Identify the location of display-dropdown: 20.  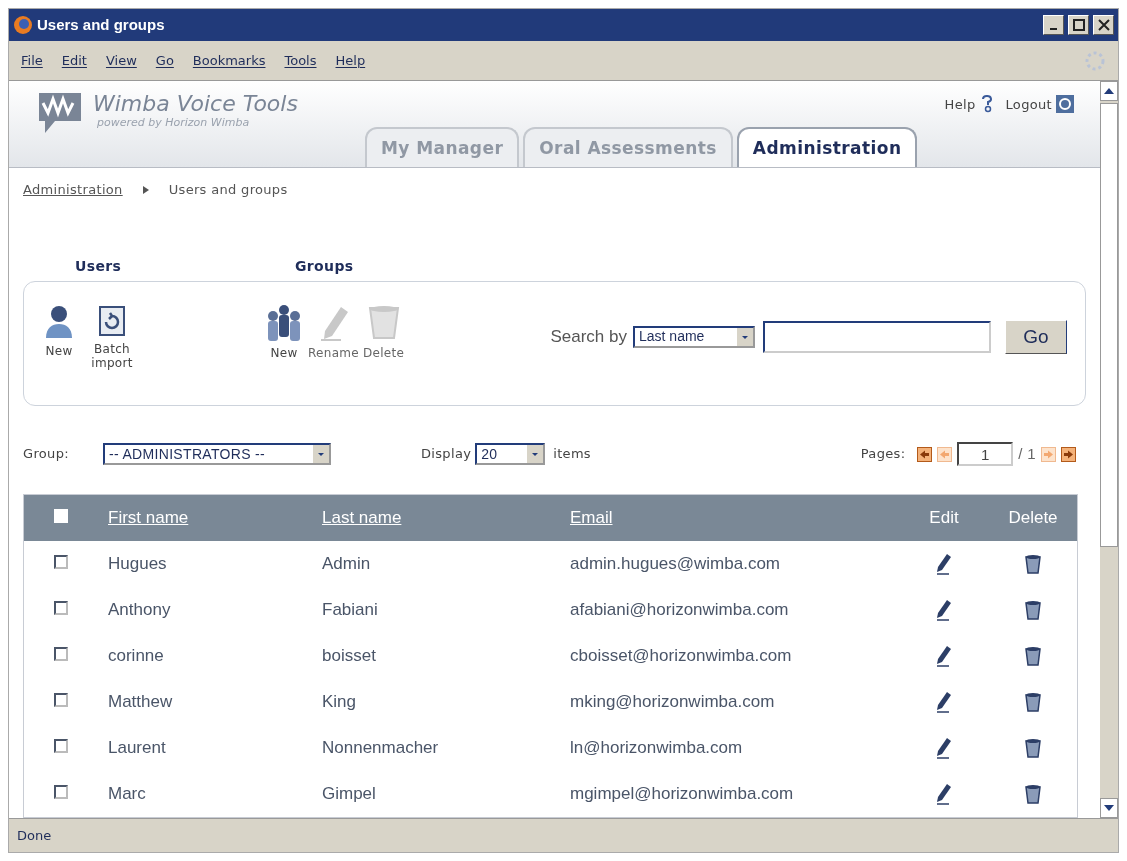
(510, 454).